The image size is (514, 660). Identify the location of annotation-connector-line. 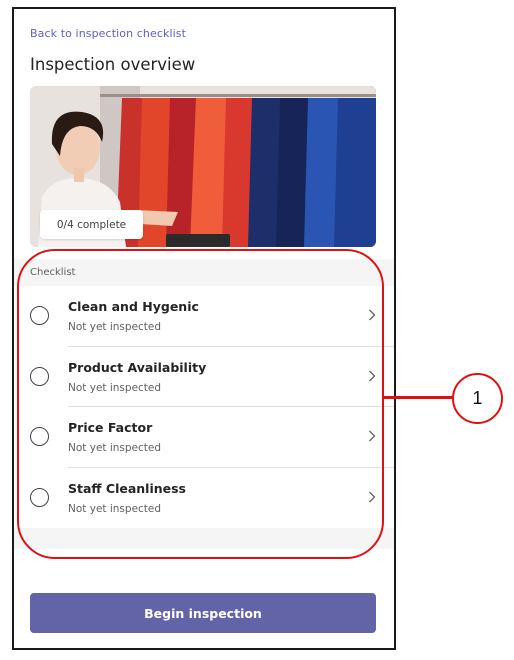
(418, 397).